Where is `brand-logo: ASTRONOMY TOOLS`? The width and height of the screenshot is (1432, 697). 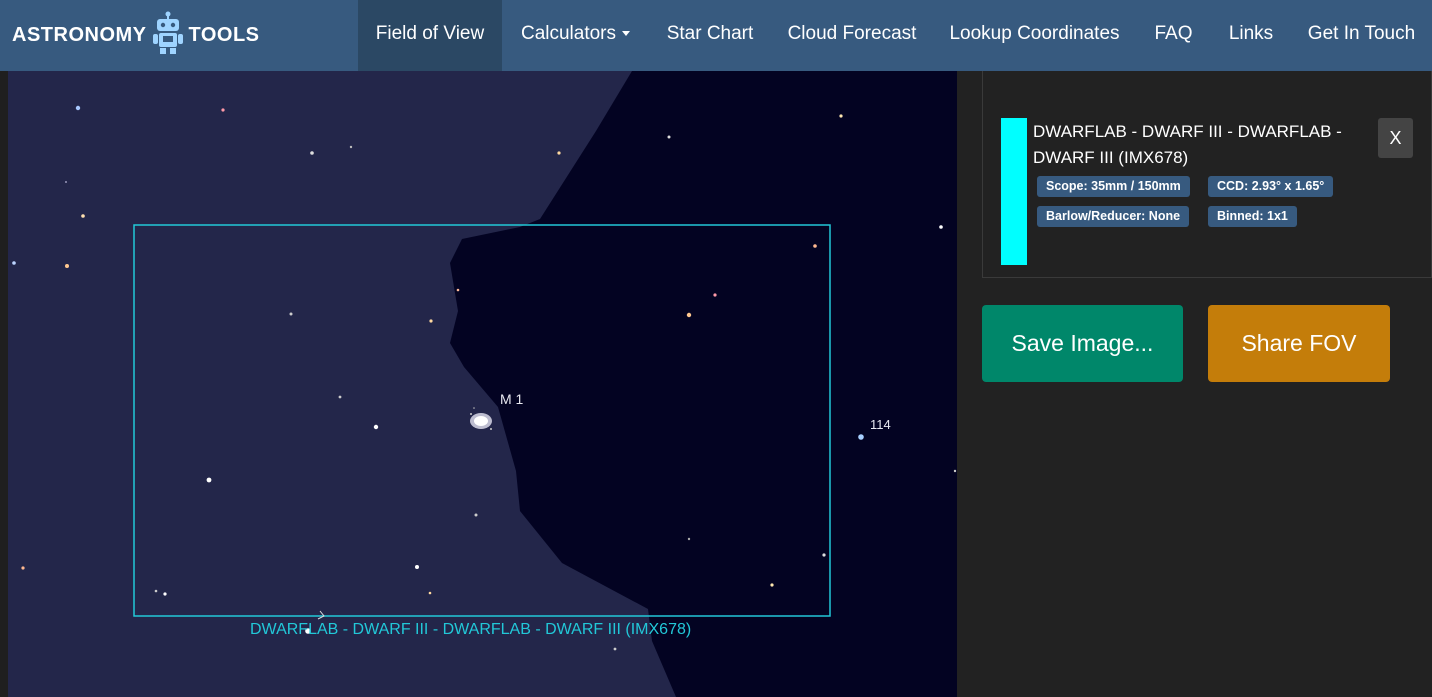
brand-logo: ASTRONOMY TOOLS is located at coordinates (136, 35).